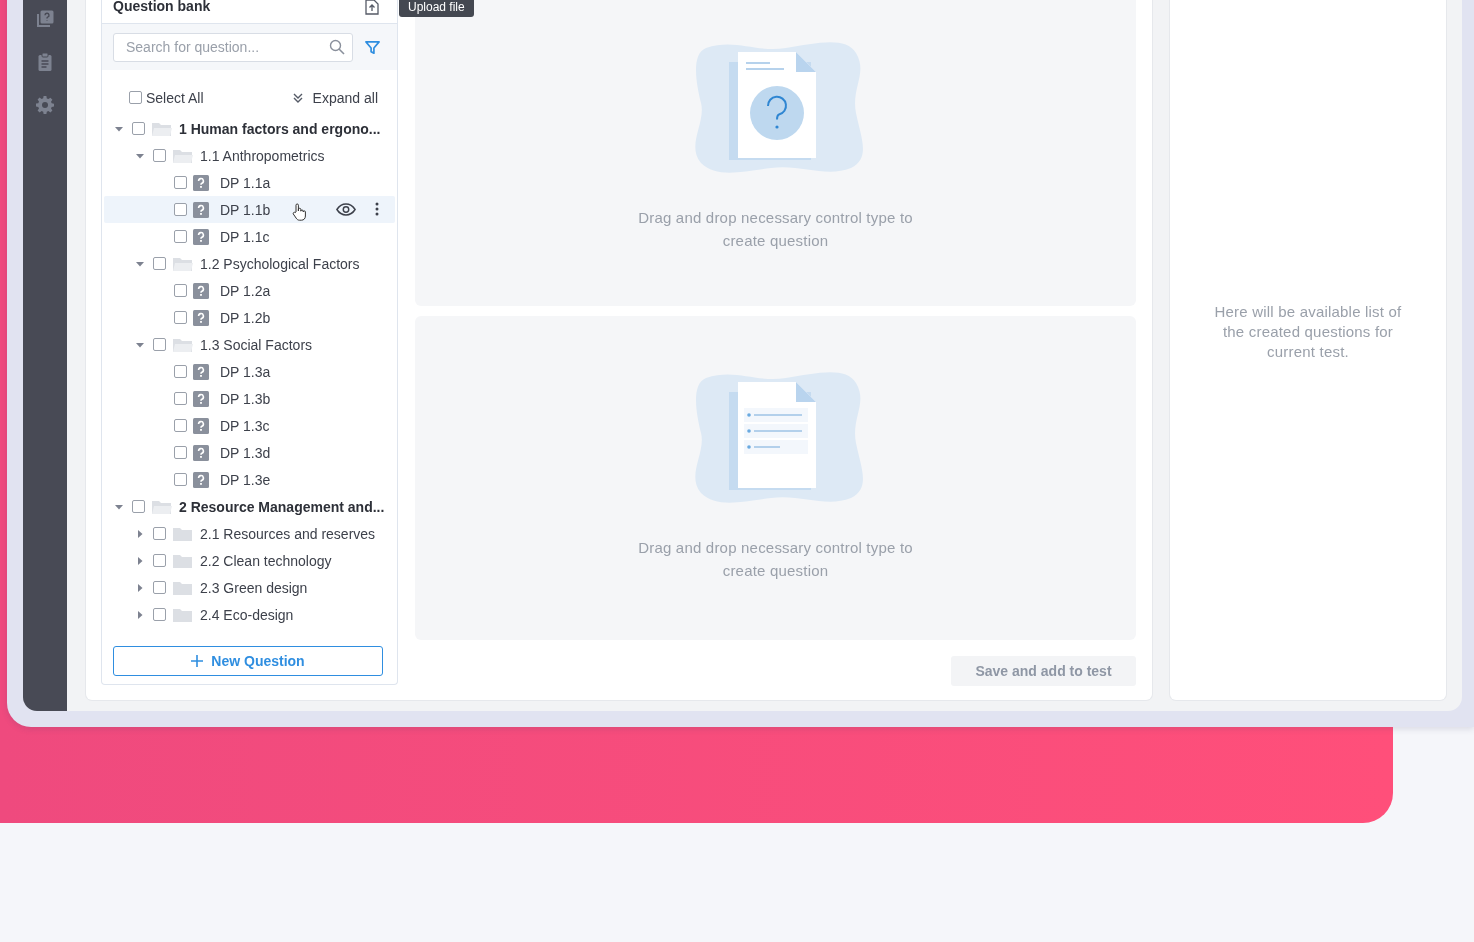 The image size is (1474, 942). Describe the element at coordinates (249, 209) in the screenshot. I see `question-item: DP 1.1b` at that location.